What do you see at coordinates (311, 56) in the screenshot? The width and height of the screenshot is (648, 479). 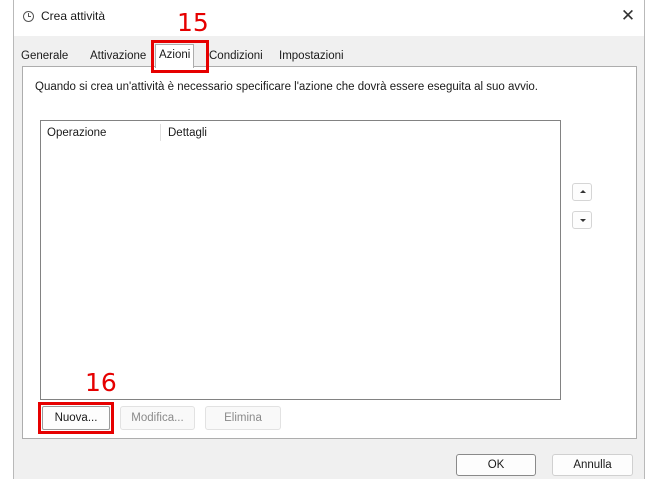 I see `tab-impostazioni: Impostazioni` at bounding box center [311, 56].